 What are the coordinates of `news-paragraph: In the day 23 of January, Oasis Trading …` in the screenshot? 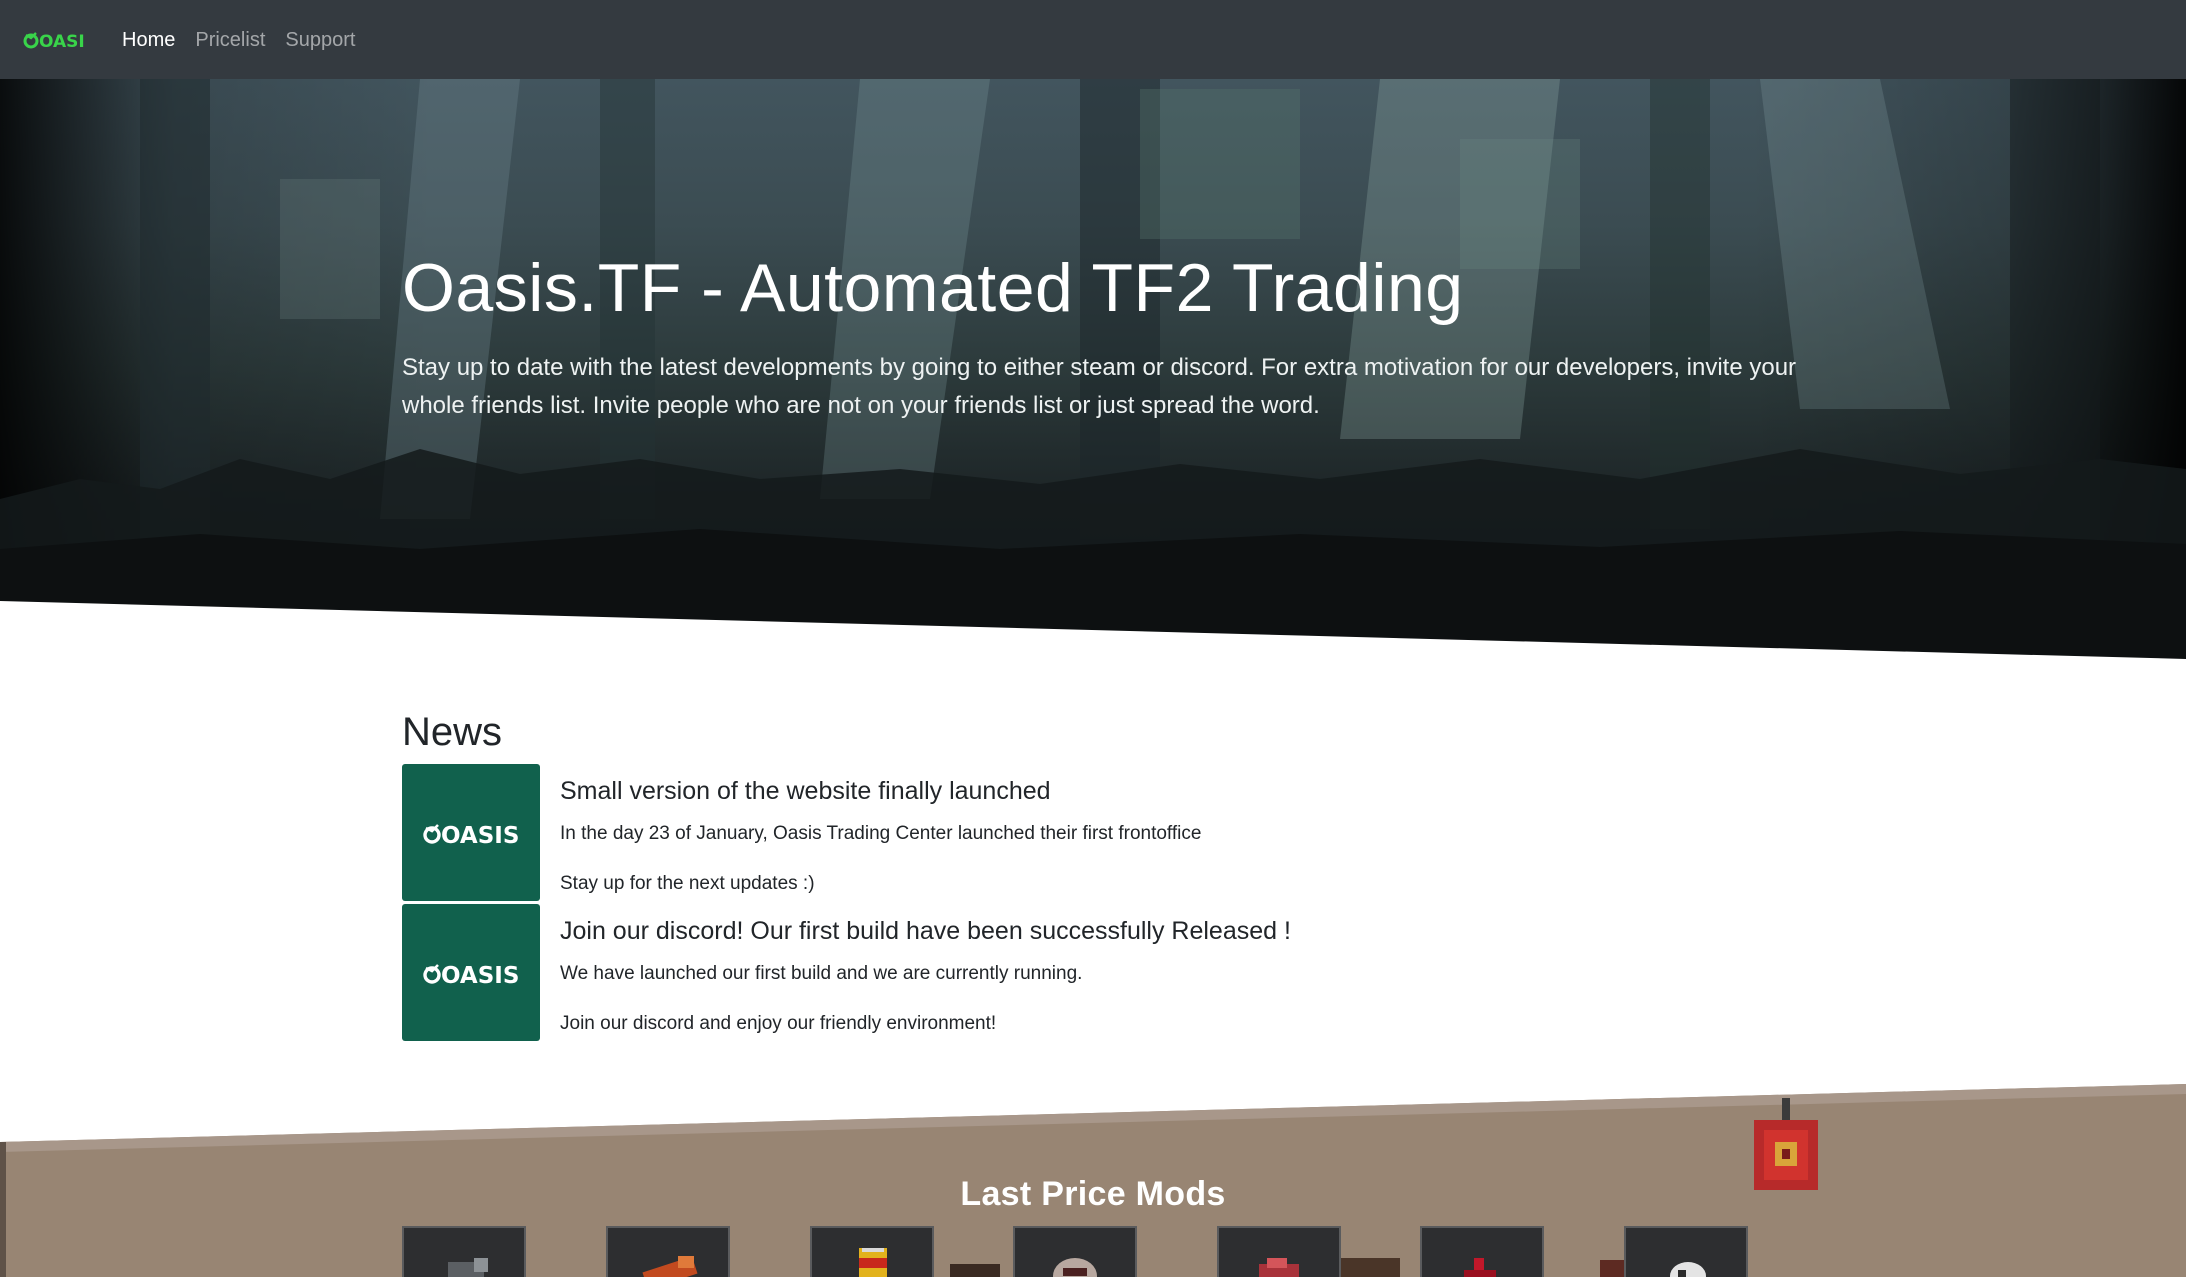 It's located at (881, 833).